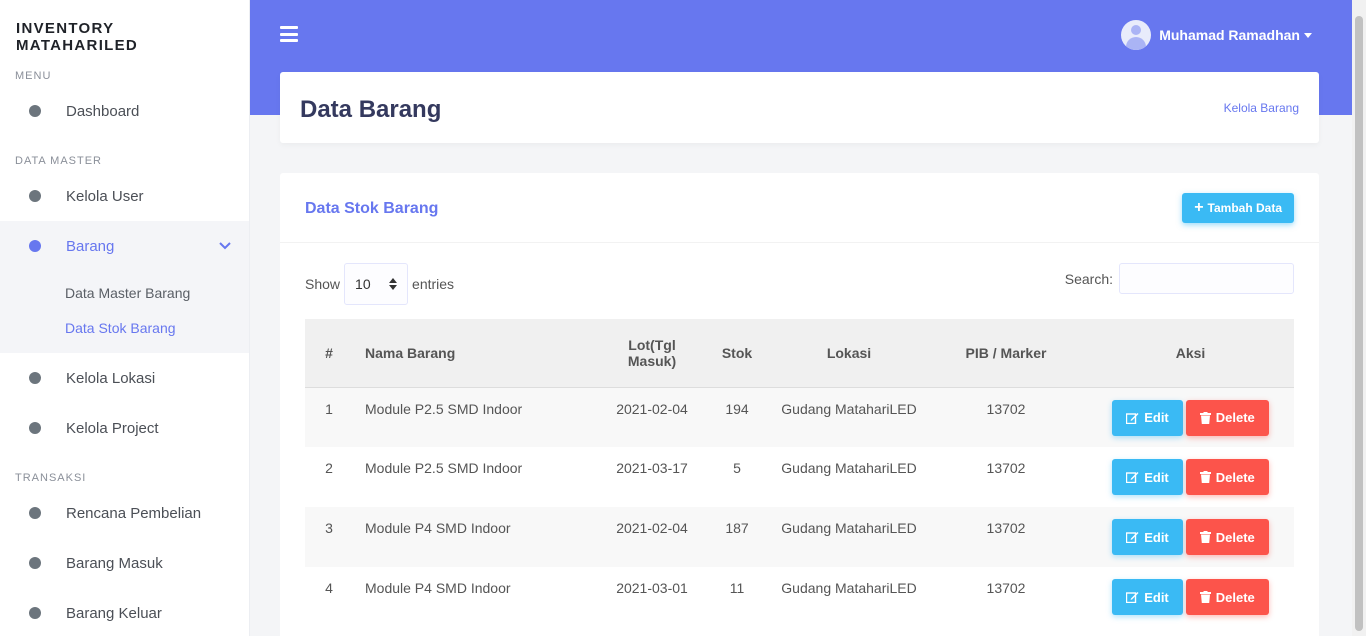 The image size is (1366, 636). Describe the element at coordinates (33, 76) in the screenshot. I see `section-menu: MENU` at that location.